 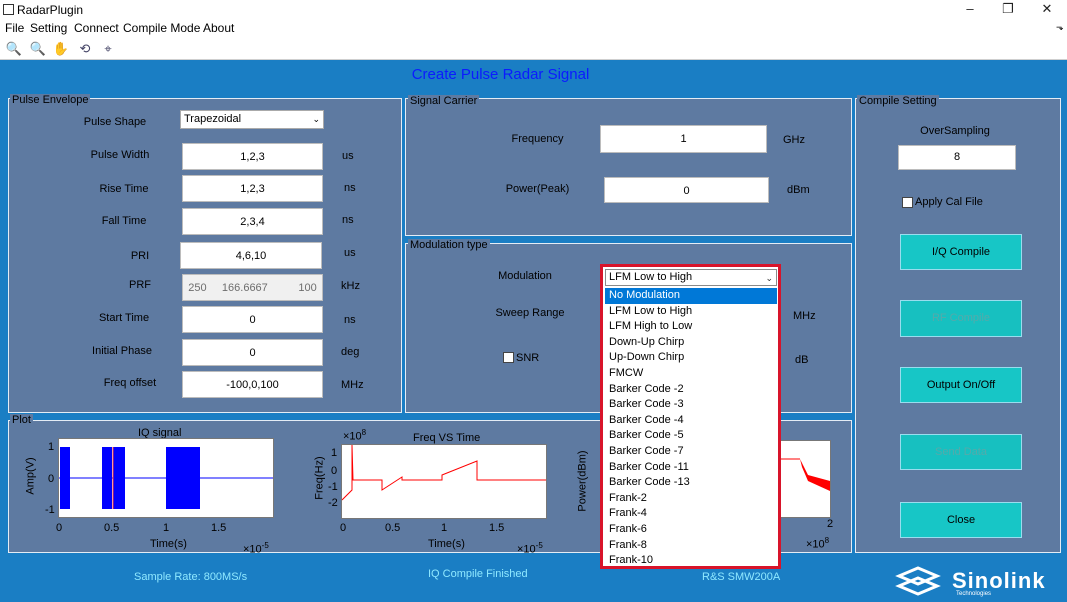 What do you see at coordinates (444, 101) in the screenshot?
I see `signal-carrier-title: Signal Carrier` at bounding box center [444, 101].